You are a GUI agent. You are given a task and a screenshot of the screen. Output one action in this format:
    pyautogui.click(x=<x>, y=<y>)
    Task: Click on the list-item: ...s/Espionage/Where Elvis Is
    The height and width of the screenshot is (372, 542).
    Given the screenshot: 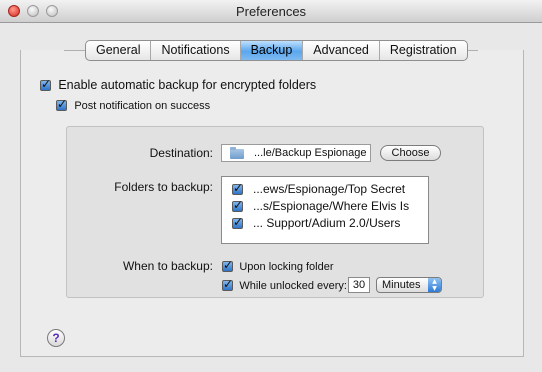 What is the action you would take?
    pyautogui.click(x=321, y=205)
    